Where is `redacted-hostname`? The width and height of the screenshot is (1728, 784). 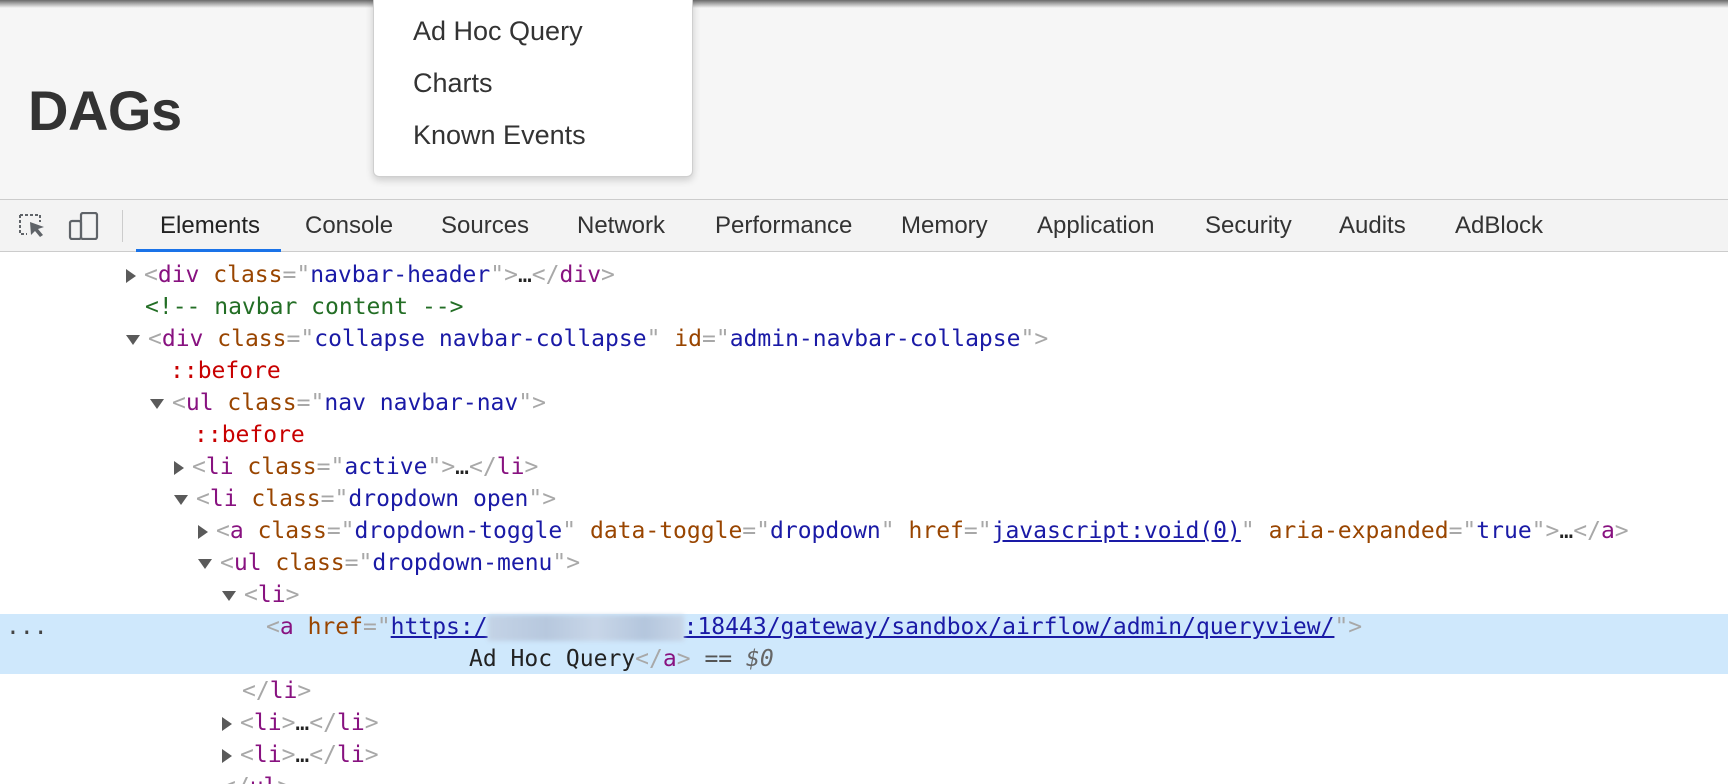
redacted-hostname is located at coordinates (585, 627).